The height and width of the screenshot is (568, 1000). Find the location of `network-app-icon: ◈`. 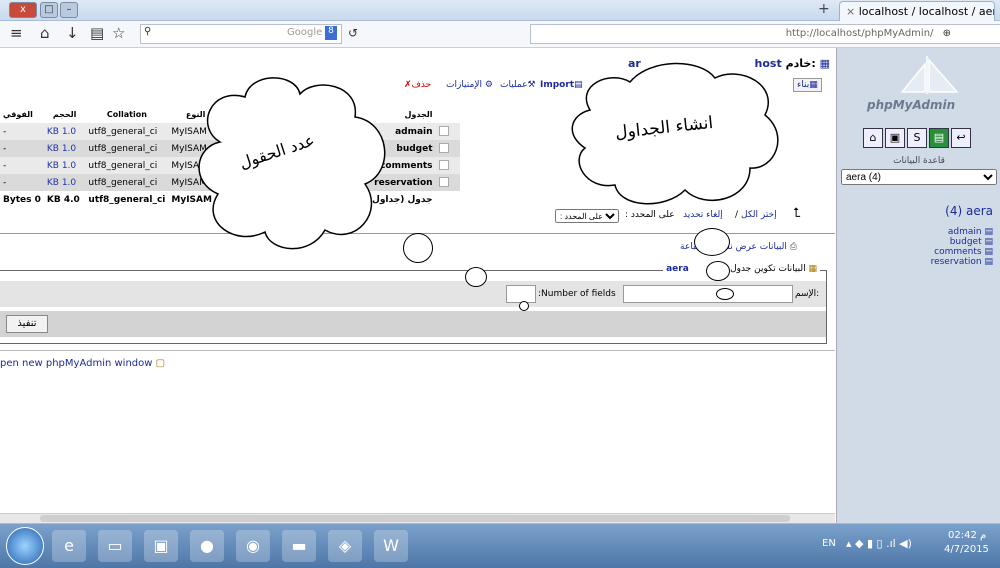

network-app-icon: ◈ is located at coordinates (345, 546).